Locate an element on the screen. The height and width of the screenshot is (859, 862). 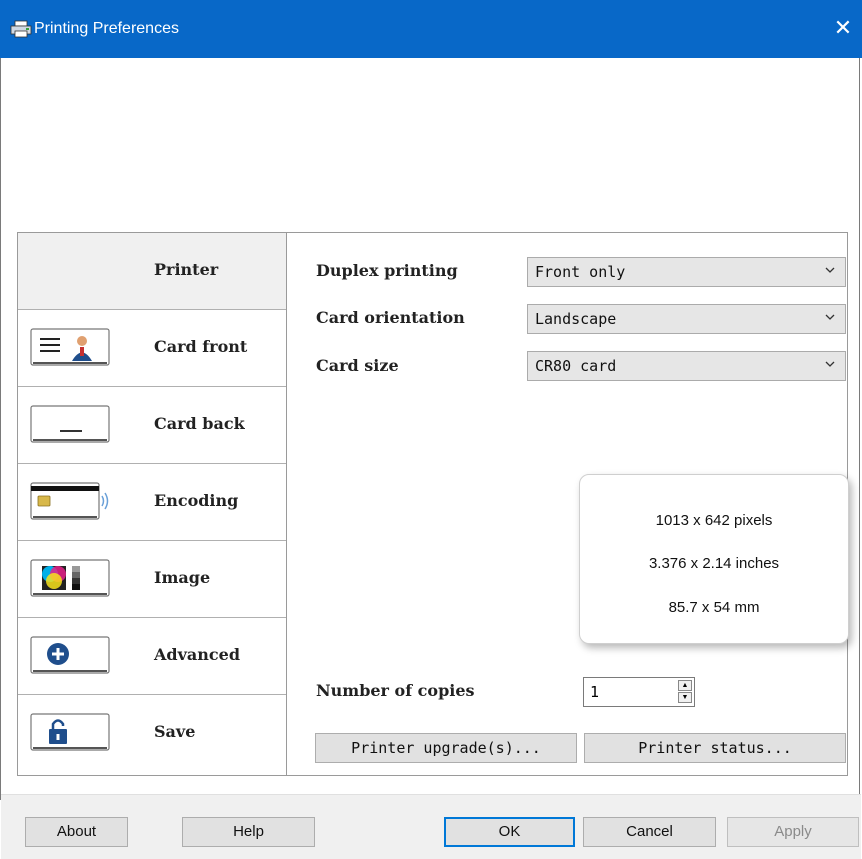
title-bar: Printing Preferences ✕ is located at coordinates (431, 29).